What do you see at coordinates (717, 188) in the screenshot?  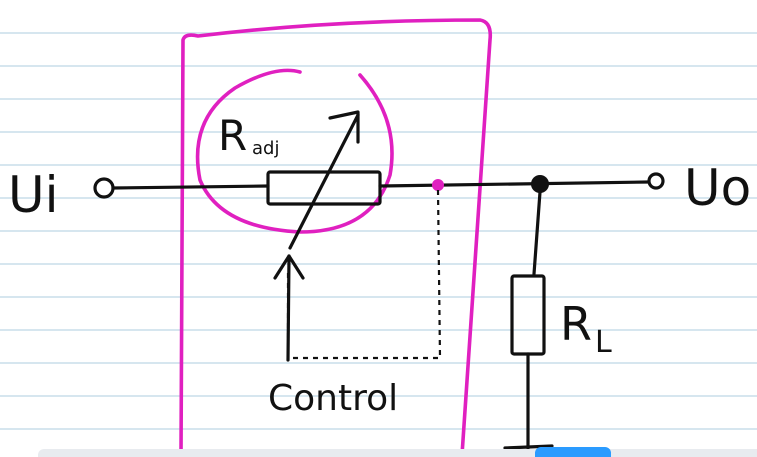 I see `output-label: Uo` at bounding box center [717, 188].